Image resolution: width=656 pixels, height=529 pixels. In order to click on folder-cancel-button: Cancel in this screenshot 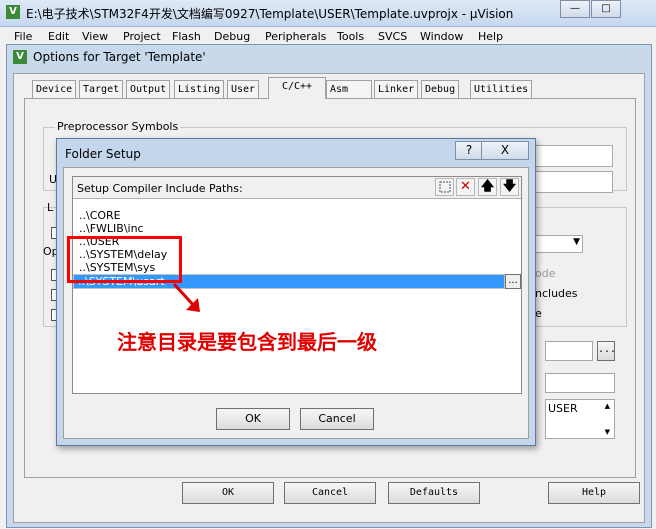, I will do `click(337, 419)`.